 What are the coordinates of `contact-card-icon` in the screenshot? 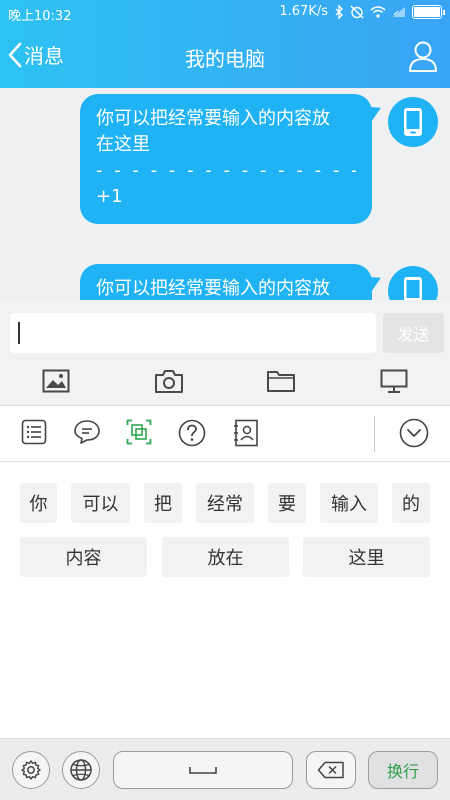 It's located at (246, 433).